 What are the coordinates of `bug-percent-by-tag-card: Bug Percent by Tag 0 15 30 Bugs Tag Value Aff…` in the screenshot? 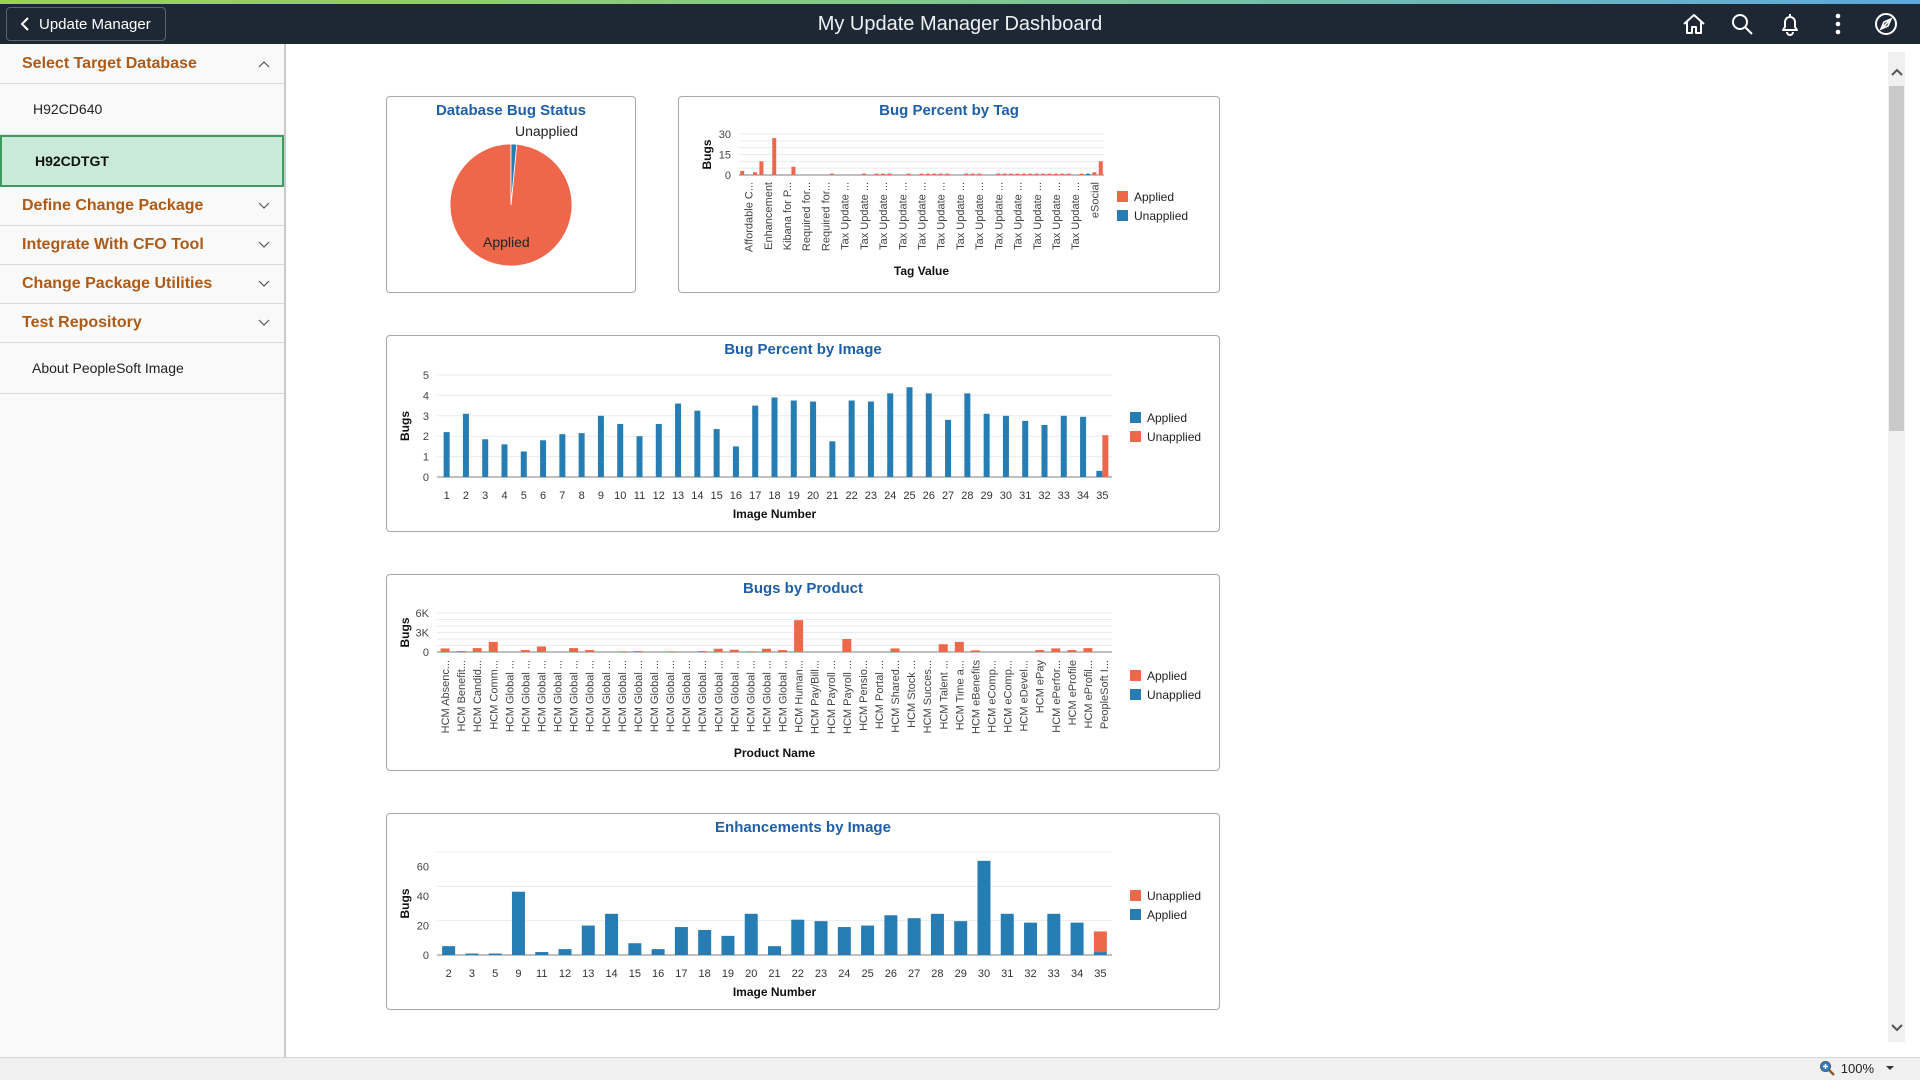 It's located at (949, 194).